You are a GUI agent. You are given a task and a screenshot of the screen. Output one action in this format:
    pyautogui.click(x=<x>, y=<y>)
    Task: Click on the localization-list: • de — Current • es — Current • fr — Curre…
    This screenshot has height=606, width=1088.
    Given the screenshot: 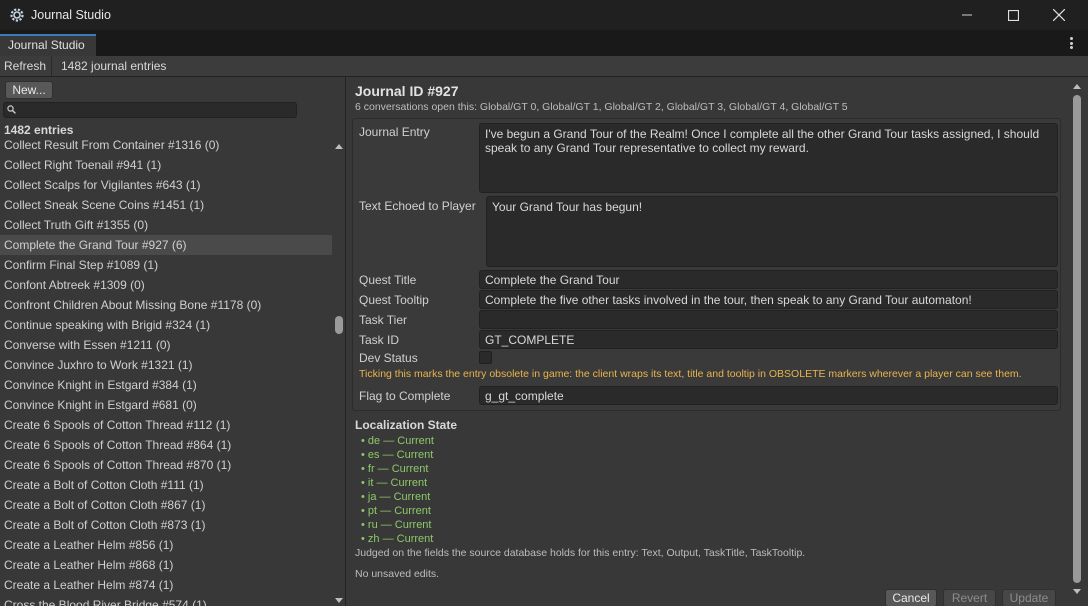 What is the action you would take?
    pyautogui.click(x=406, y=490)
    